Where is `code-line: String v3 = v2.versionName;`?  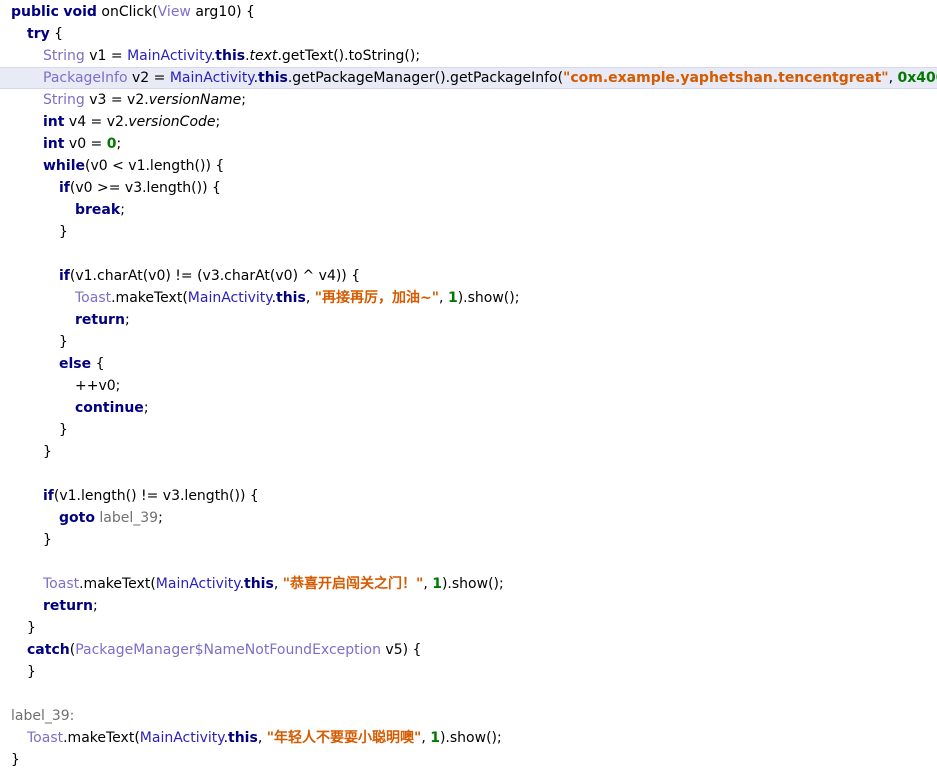
code-line: String v3 = v2.versionName; is located at coordinates (468, 100).